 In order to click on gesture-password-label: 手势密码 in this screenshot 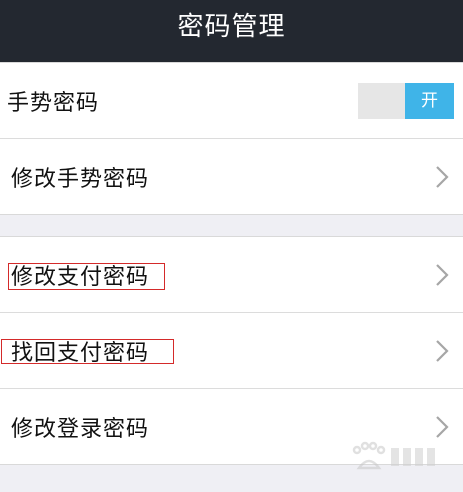, I will do `click(53, 103)`.